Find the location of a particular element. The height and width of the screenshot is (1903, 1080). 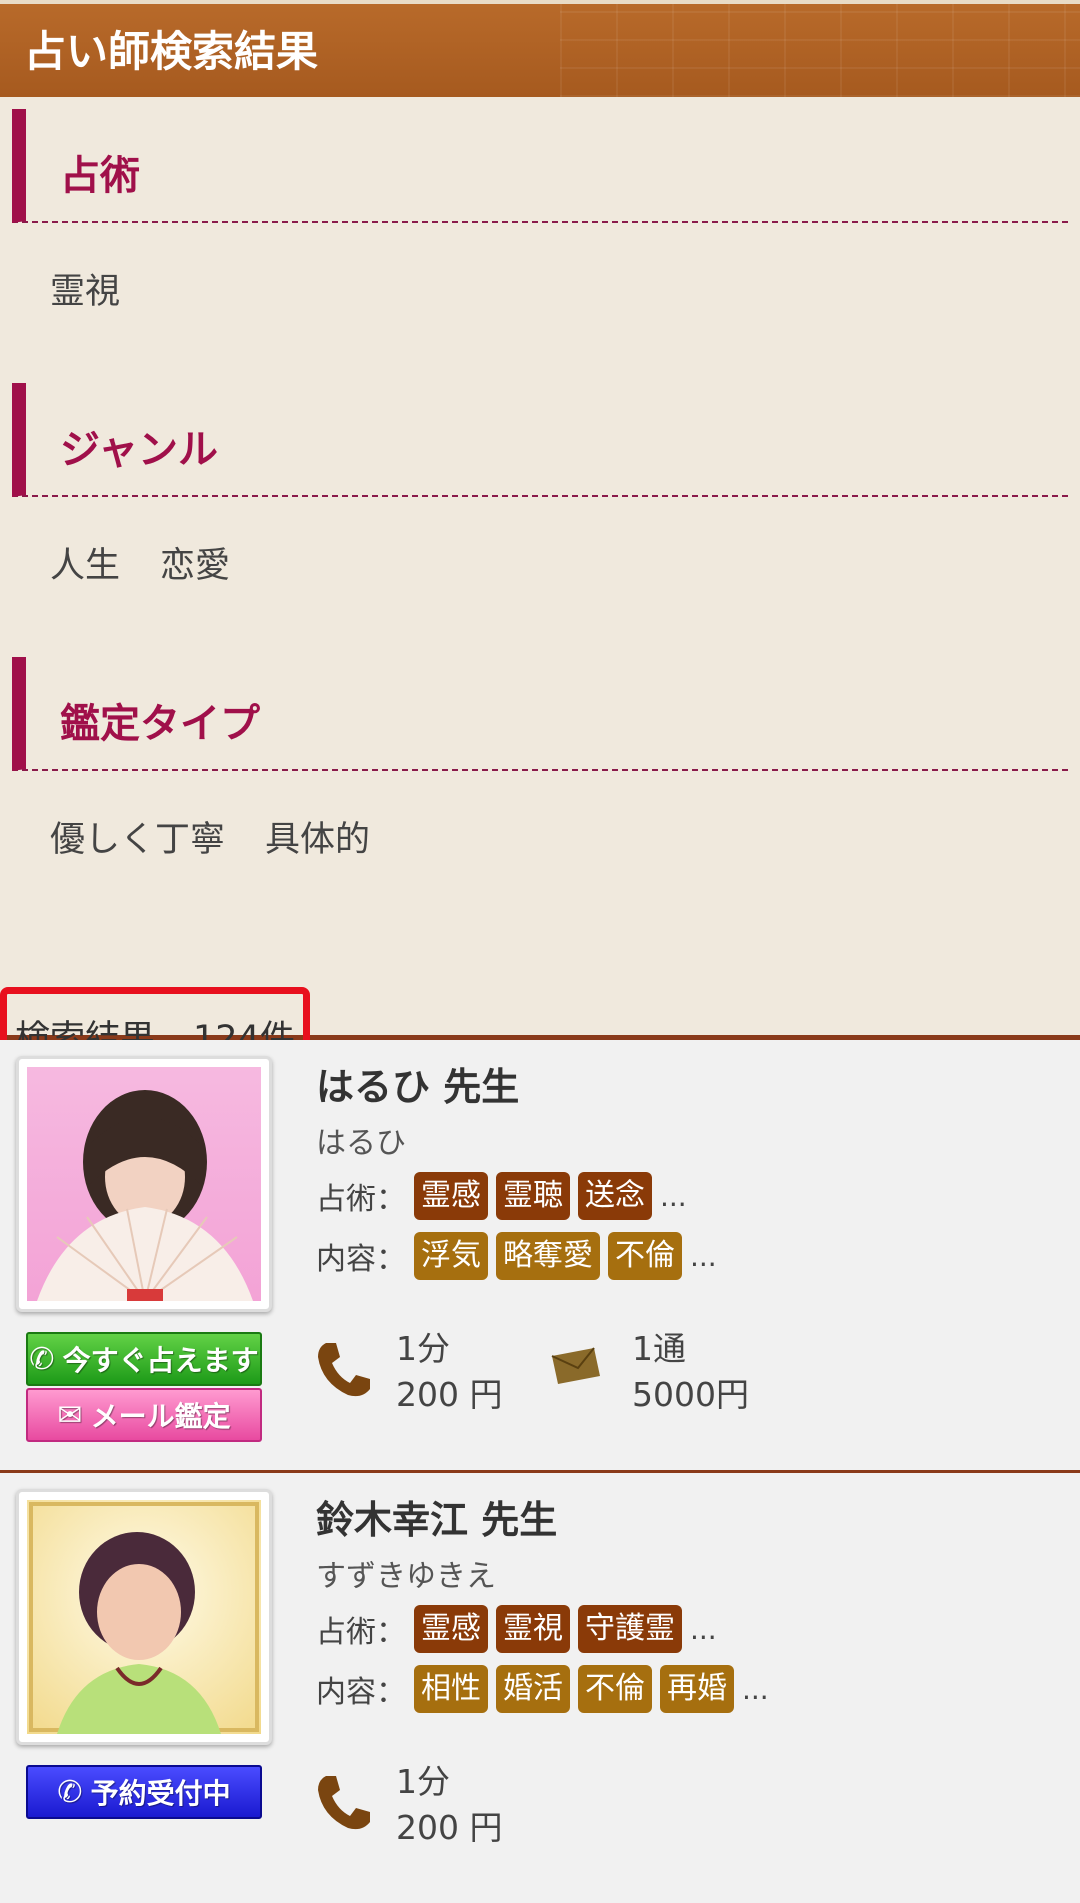

page-title: 占い師検索結果 is located at coordinates (171, 51).